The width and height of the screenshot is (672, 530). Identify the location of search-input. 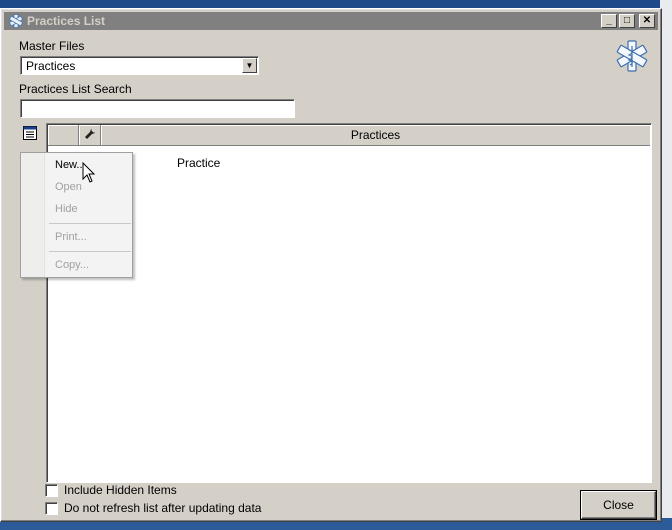
(157, 108).